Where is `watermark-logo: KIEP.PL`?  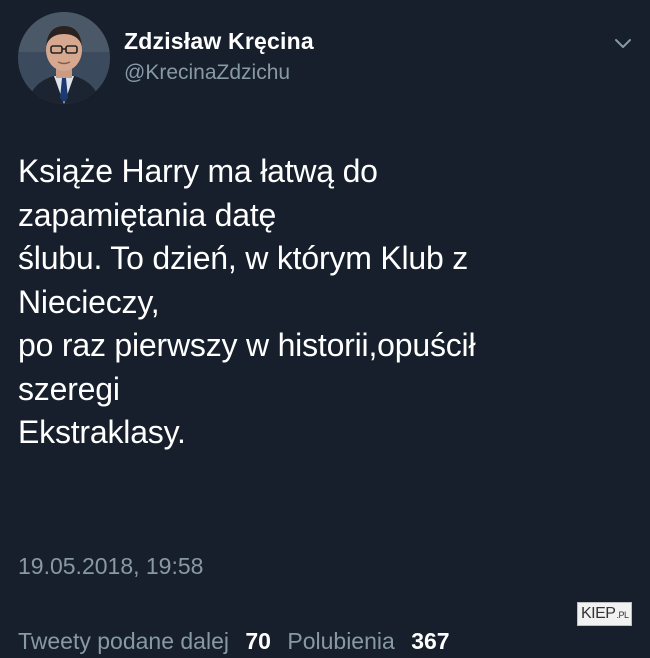 watermark-logo: KIEP.PL is located at coordinates (605, 614).